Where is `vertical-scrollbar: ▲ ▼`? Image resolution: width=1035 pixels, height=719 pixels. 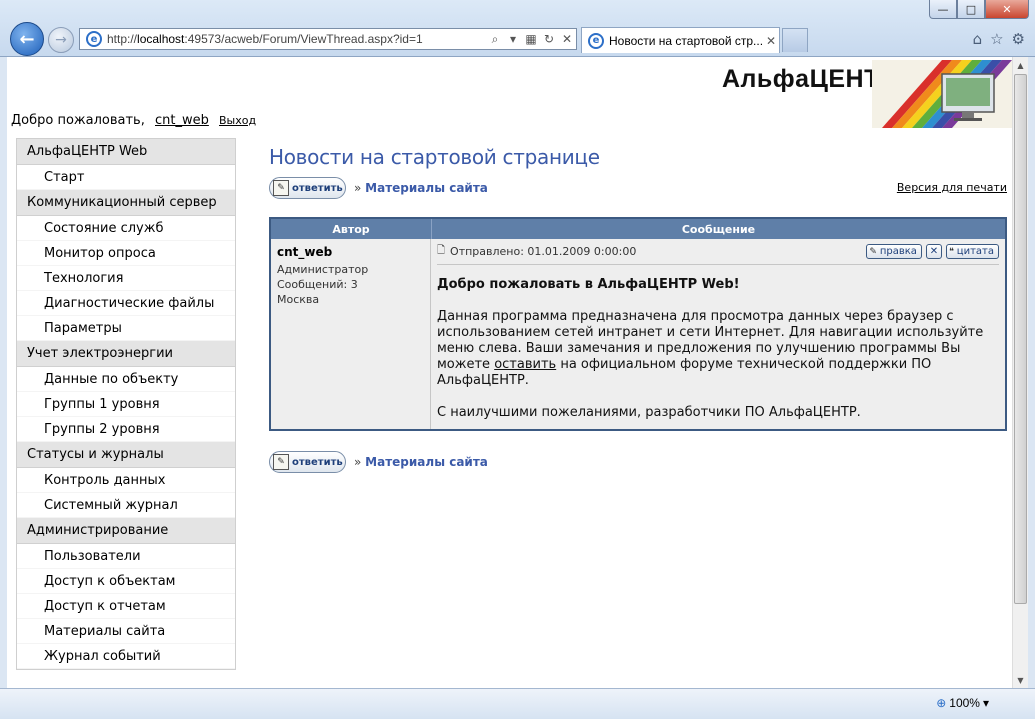 vertical-scrollbar: ▲ ▼ is located at coordinates (1020, 372).